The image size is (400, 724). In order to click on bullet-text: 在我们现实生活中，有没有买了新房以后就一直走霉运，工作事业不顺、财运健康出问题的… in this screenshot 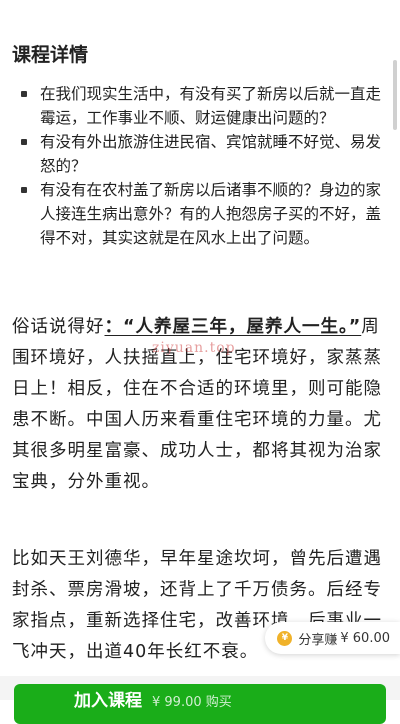, I will do `click(211, 106)`.